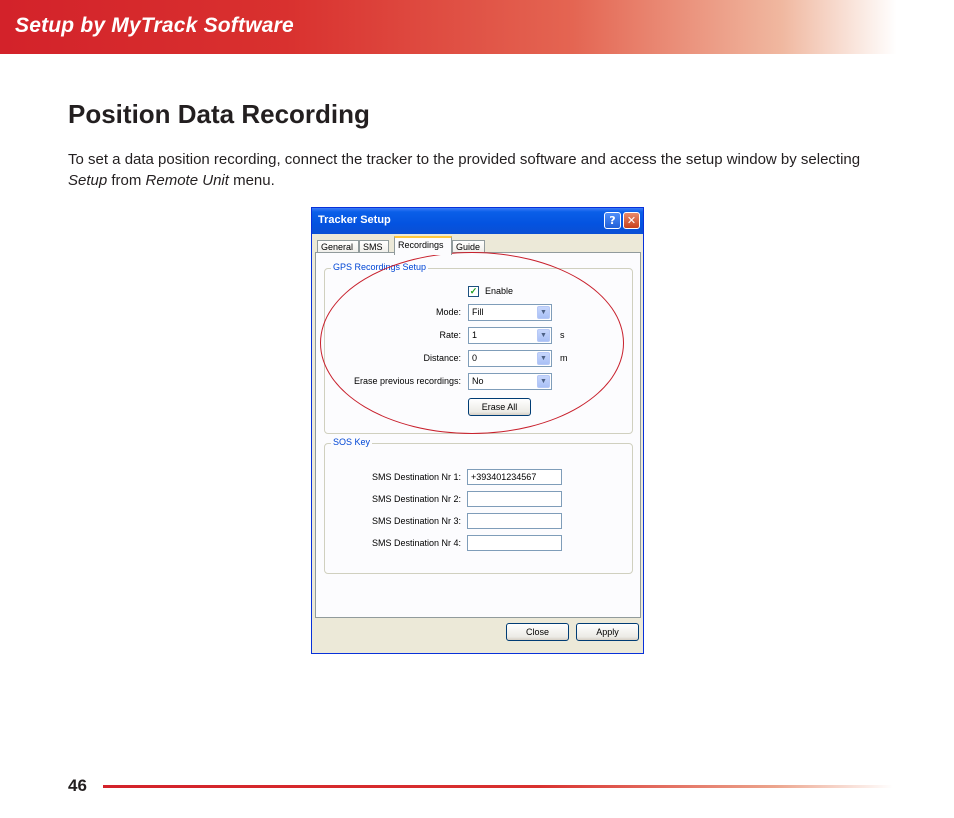 The width and height of the screenshot is (954, 818). Describe the element at coordinates (514, 477) in the screenshot. I see `sms-destination-1-field: +393401234567` at that location.